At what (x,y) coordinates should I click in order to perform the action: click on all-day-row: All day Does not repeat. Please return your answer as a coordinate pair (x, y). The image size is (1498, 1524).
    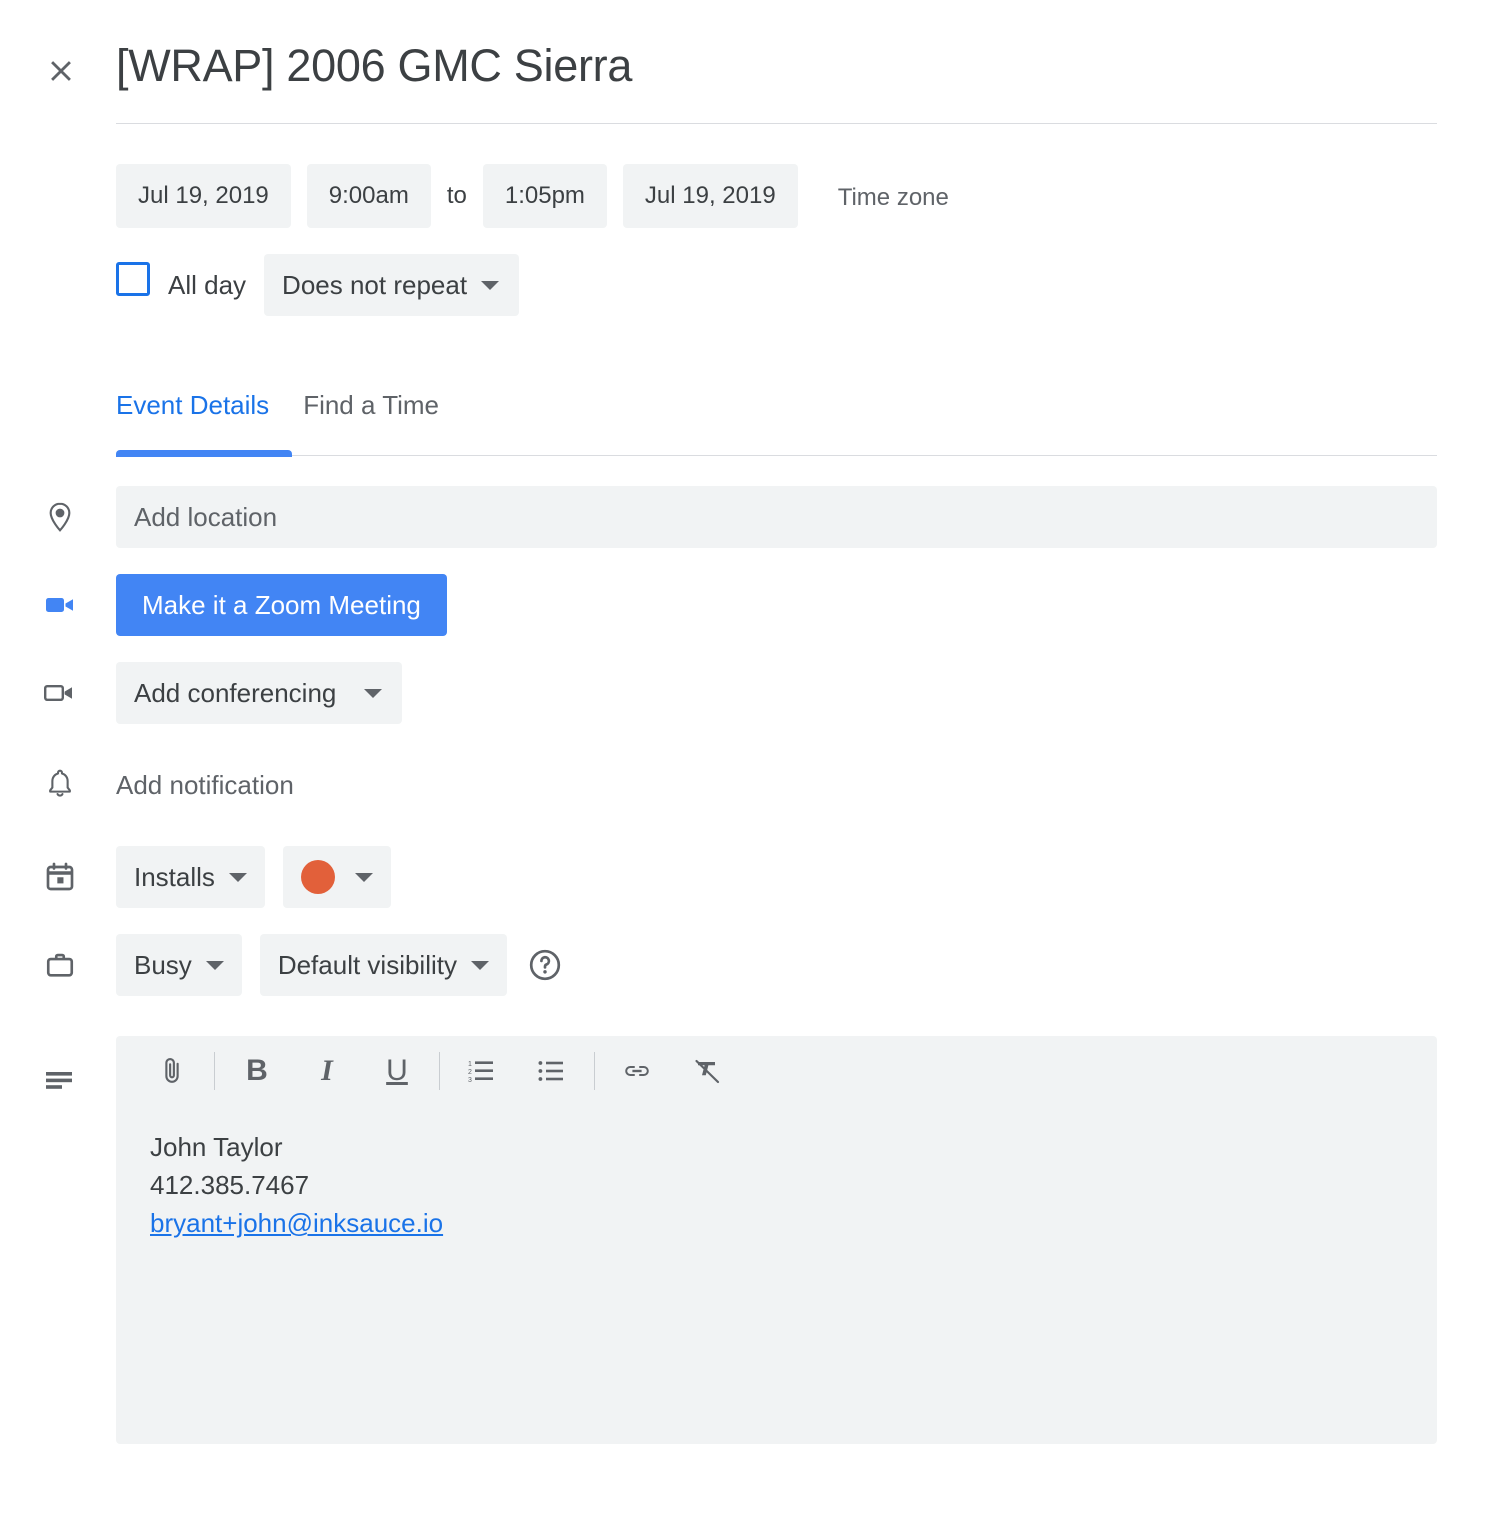
    Looking at the image, I should click on (318, 285).